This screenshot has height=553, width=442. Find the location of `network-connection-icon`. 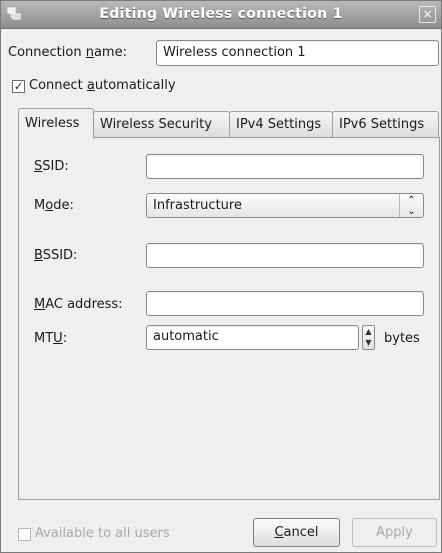

network-connection-icon is located at coordinates (14, 14).